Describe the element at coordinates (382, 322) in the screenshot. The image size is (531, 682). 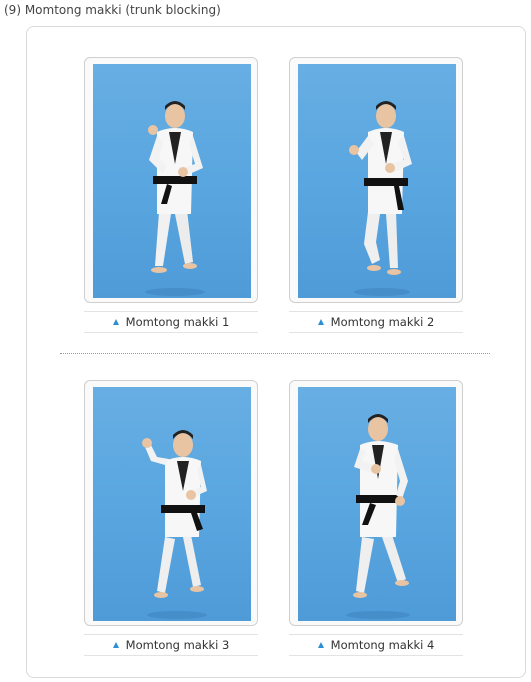
I see `caption-label: Momtong makki 2` at that location.